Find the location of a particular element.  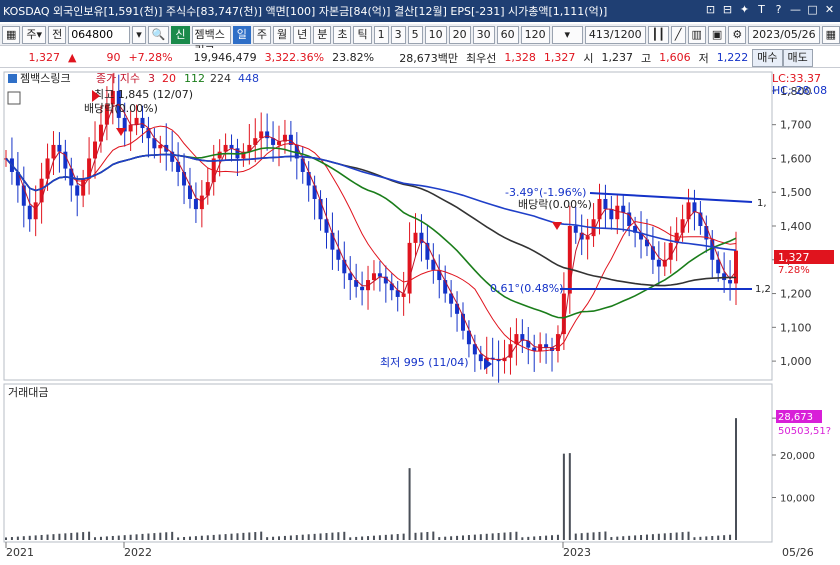

text-icon: T is located at coordinates (761, 10).